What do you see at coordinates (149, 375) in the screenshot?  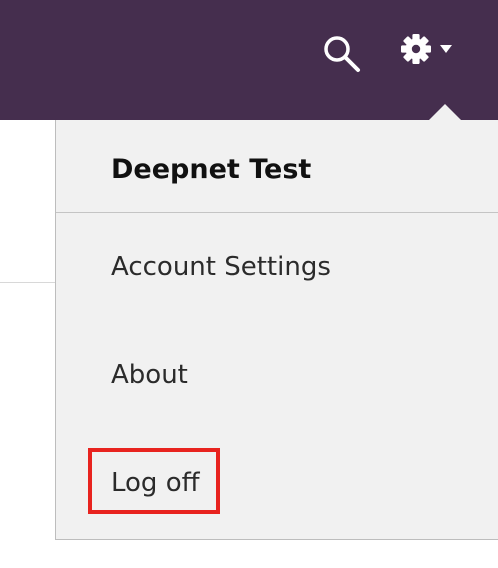 I see `menu-item-about: About` at bounding box center [149, 375].